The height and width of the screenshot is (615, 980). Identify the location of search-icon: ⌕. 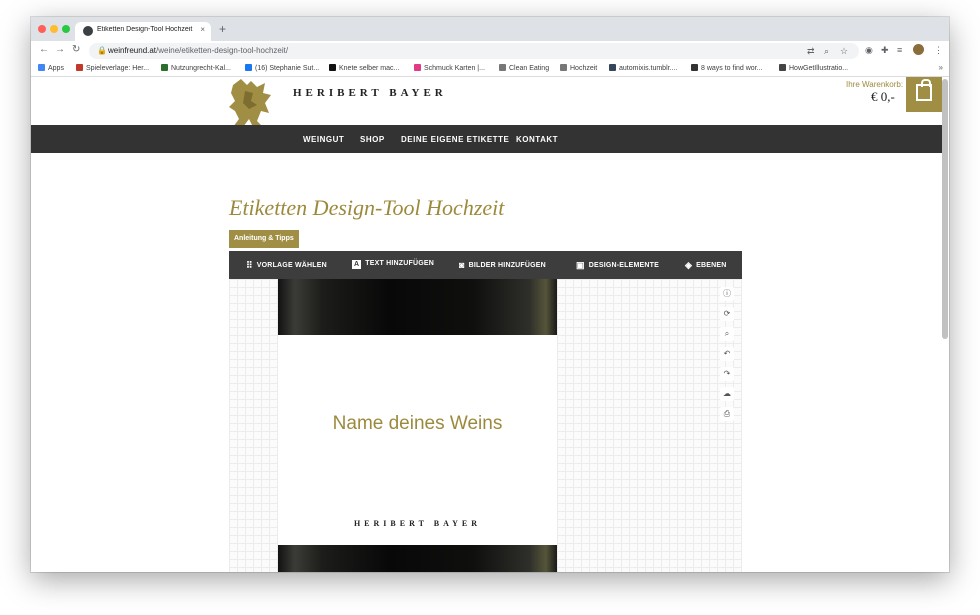
(826, 51).